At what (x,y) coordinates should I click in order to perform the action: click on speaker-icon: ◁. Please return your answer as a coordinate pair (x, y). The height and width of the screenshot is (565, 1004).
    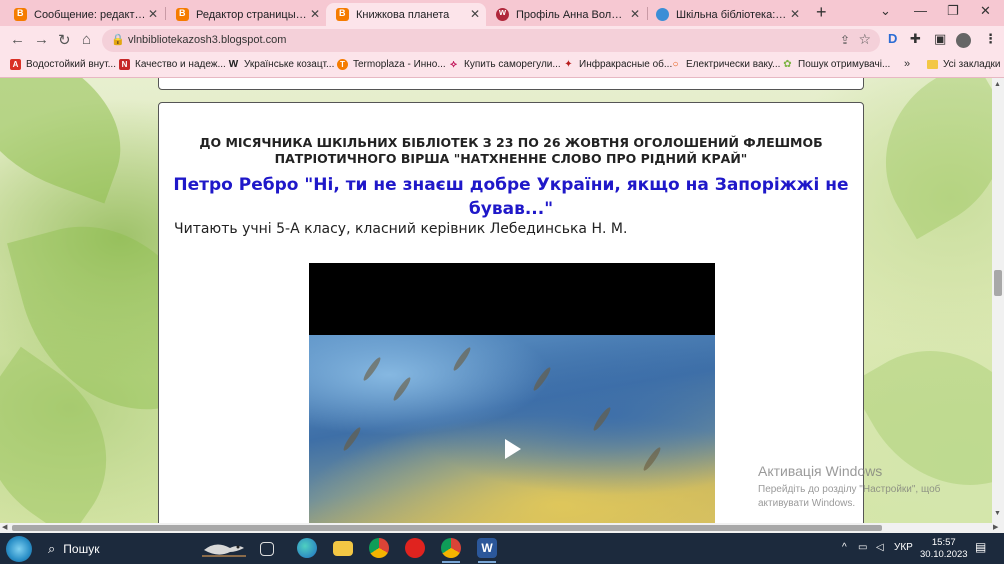
    Looking at the image, I should click on (880, 547).